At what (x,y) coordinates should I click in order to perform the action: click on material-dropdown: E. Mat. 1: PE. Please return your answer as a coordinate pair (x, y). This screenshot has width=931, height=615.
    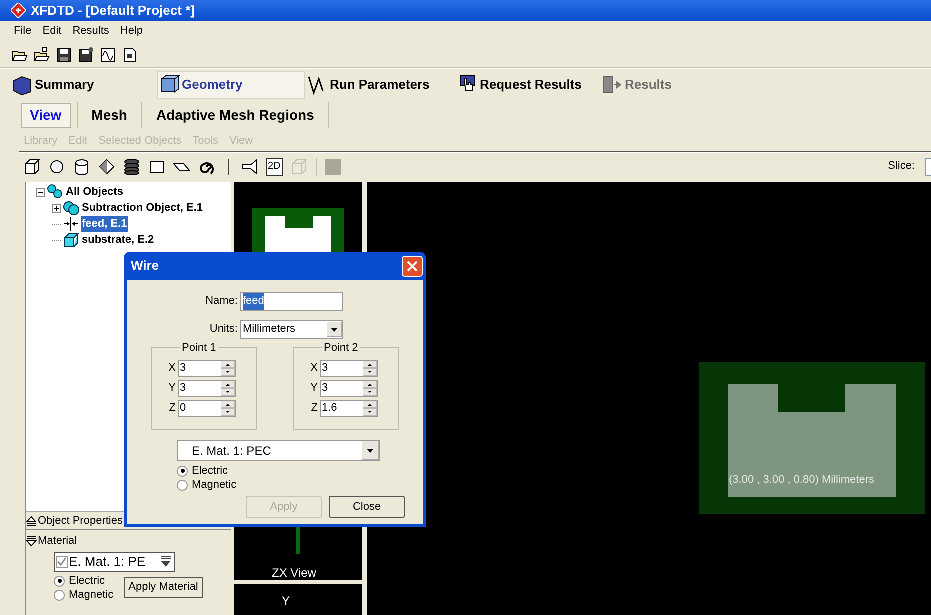
    Looking at the image, I should click on (114, 562).